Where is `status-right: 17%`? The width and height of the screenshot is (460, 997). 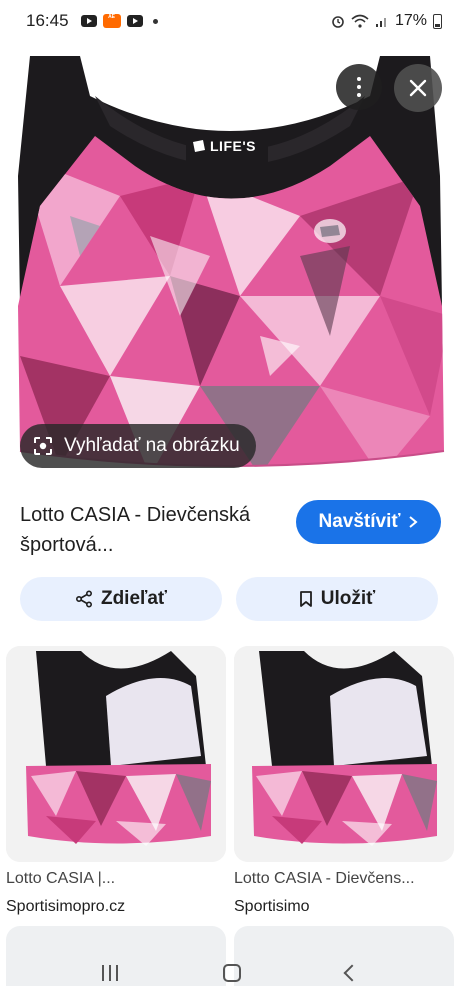 status-right: 17% is located at coordinates (386, 21).